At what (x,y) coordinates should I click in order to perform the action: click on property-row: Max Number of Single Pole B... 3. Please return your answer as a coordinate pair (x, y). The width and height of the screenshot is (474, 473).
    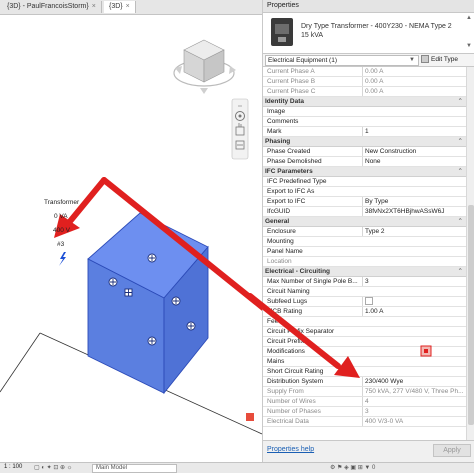
    Looking at the image, I should click on (364, 282).